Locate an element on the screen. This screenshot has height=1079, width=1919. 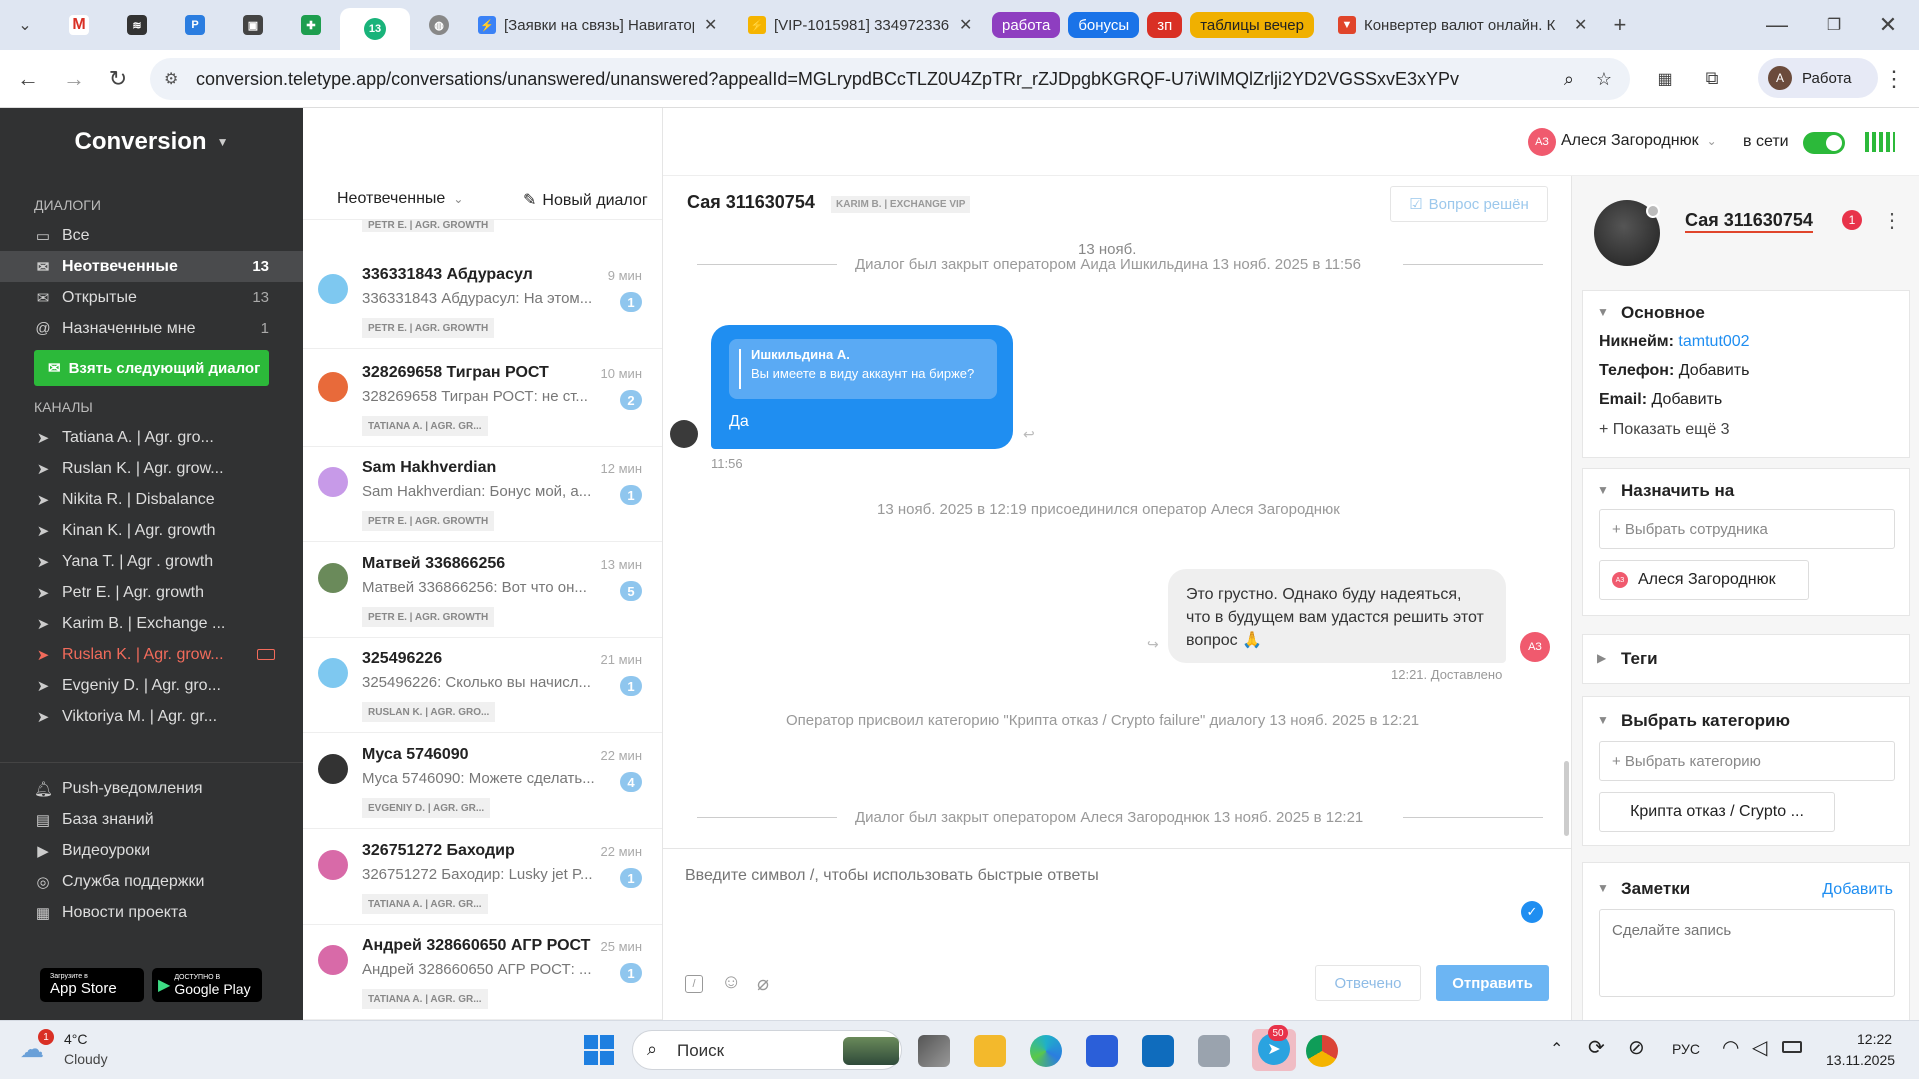
add-note-link: Добавить is located at coordinates (1857, 890).